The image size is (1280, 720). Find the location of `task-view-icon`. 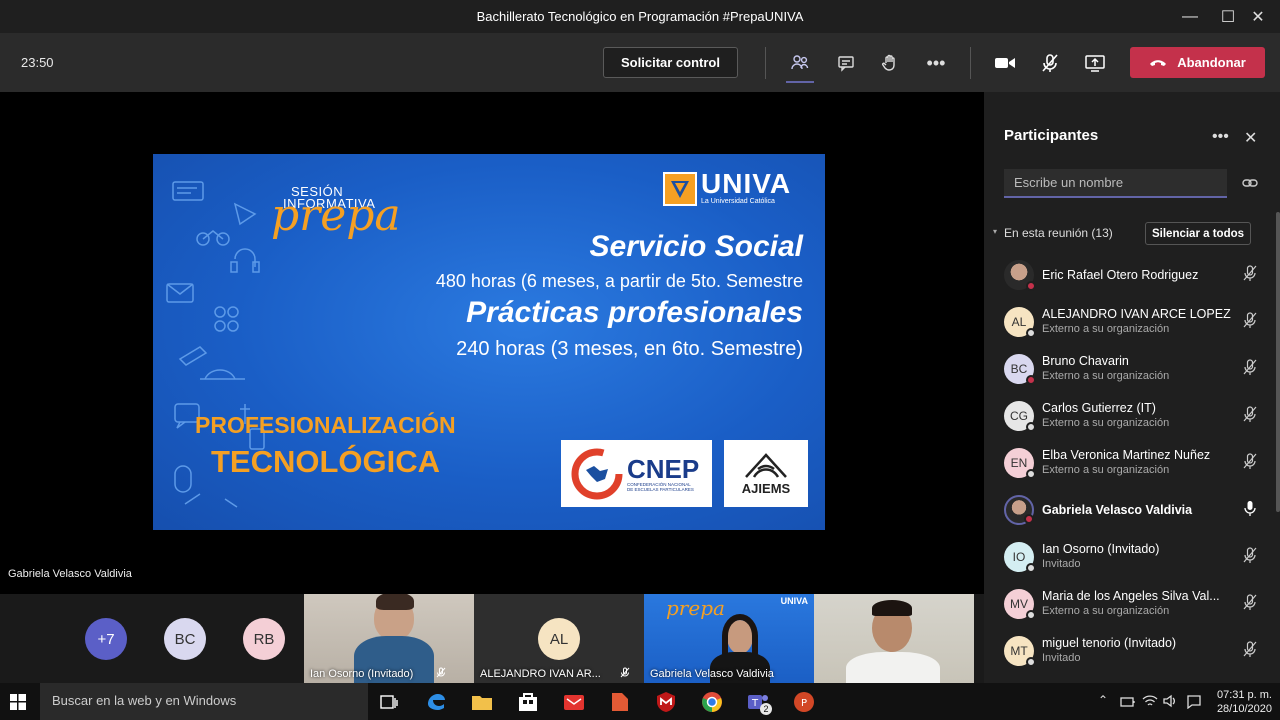

task-view-icon is located at coordinates (389, 702).